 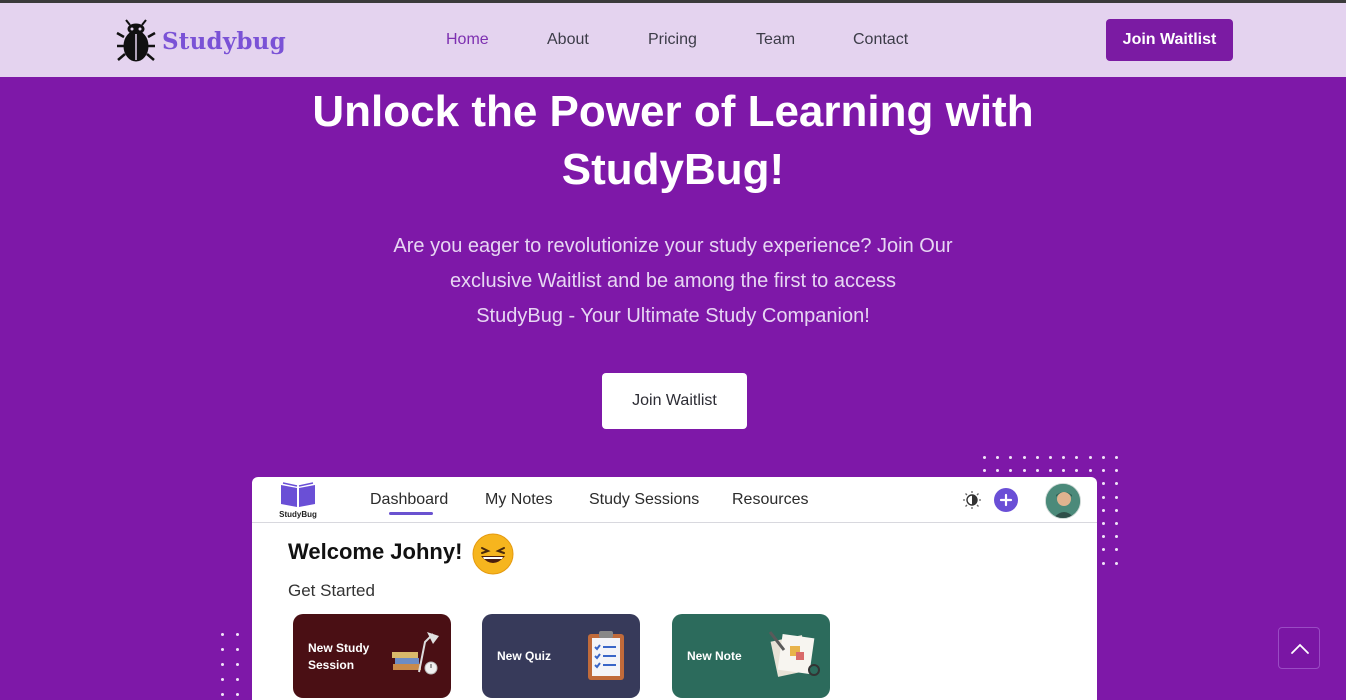 I want to click on scroll-to-top-button, so click(x=1299, y=648).